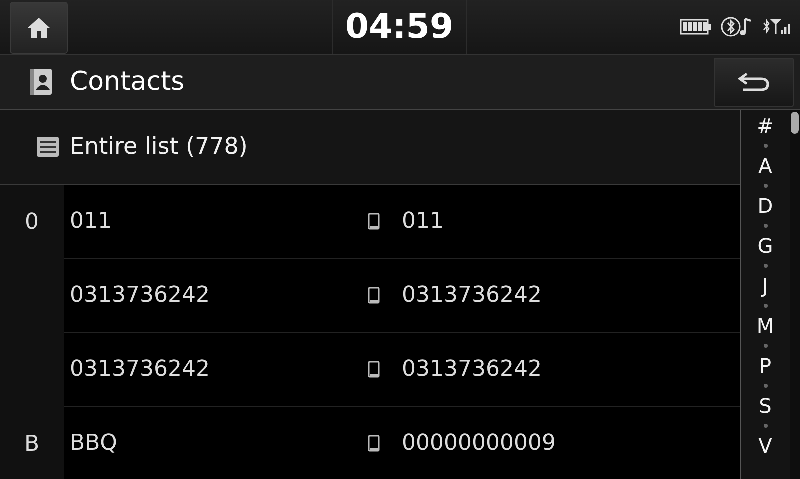 This screenshot has height=479, width=800. I want to click on back-icon, so click(754, 82).